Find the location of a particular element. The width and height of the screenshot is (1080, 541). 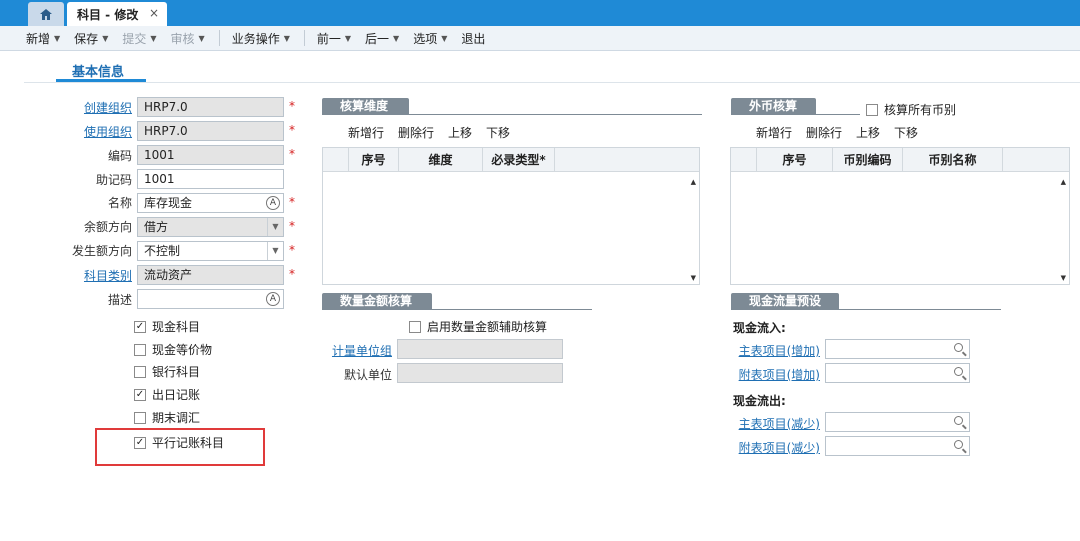

home-icon is located at coordinates (46, 14).